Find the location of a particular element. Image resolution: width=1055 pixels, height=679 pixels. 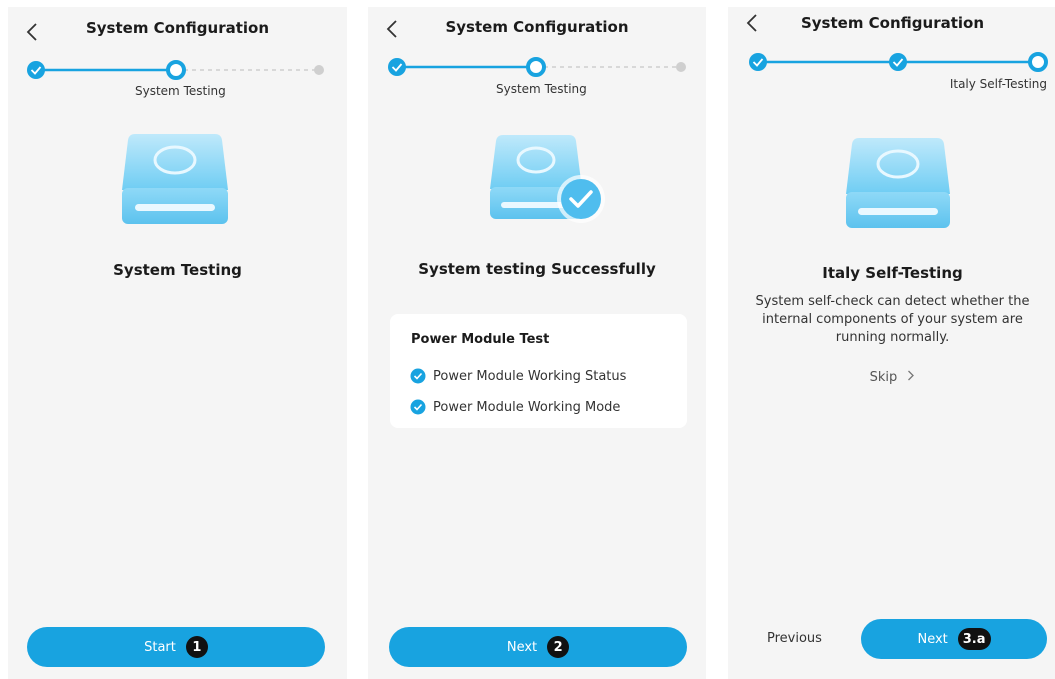

screen-heading: Italy Self-Testing is located at coordinates (892, 273).